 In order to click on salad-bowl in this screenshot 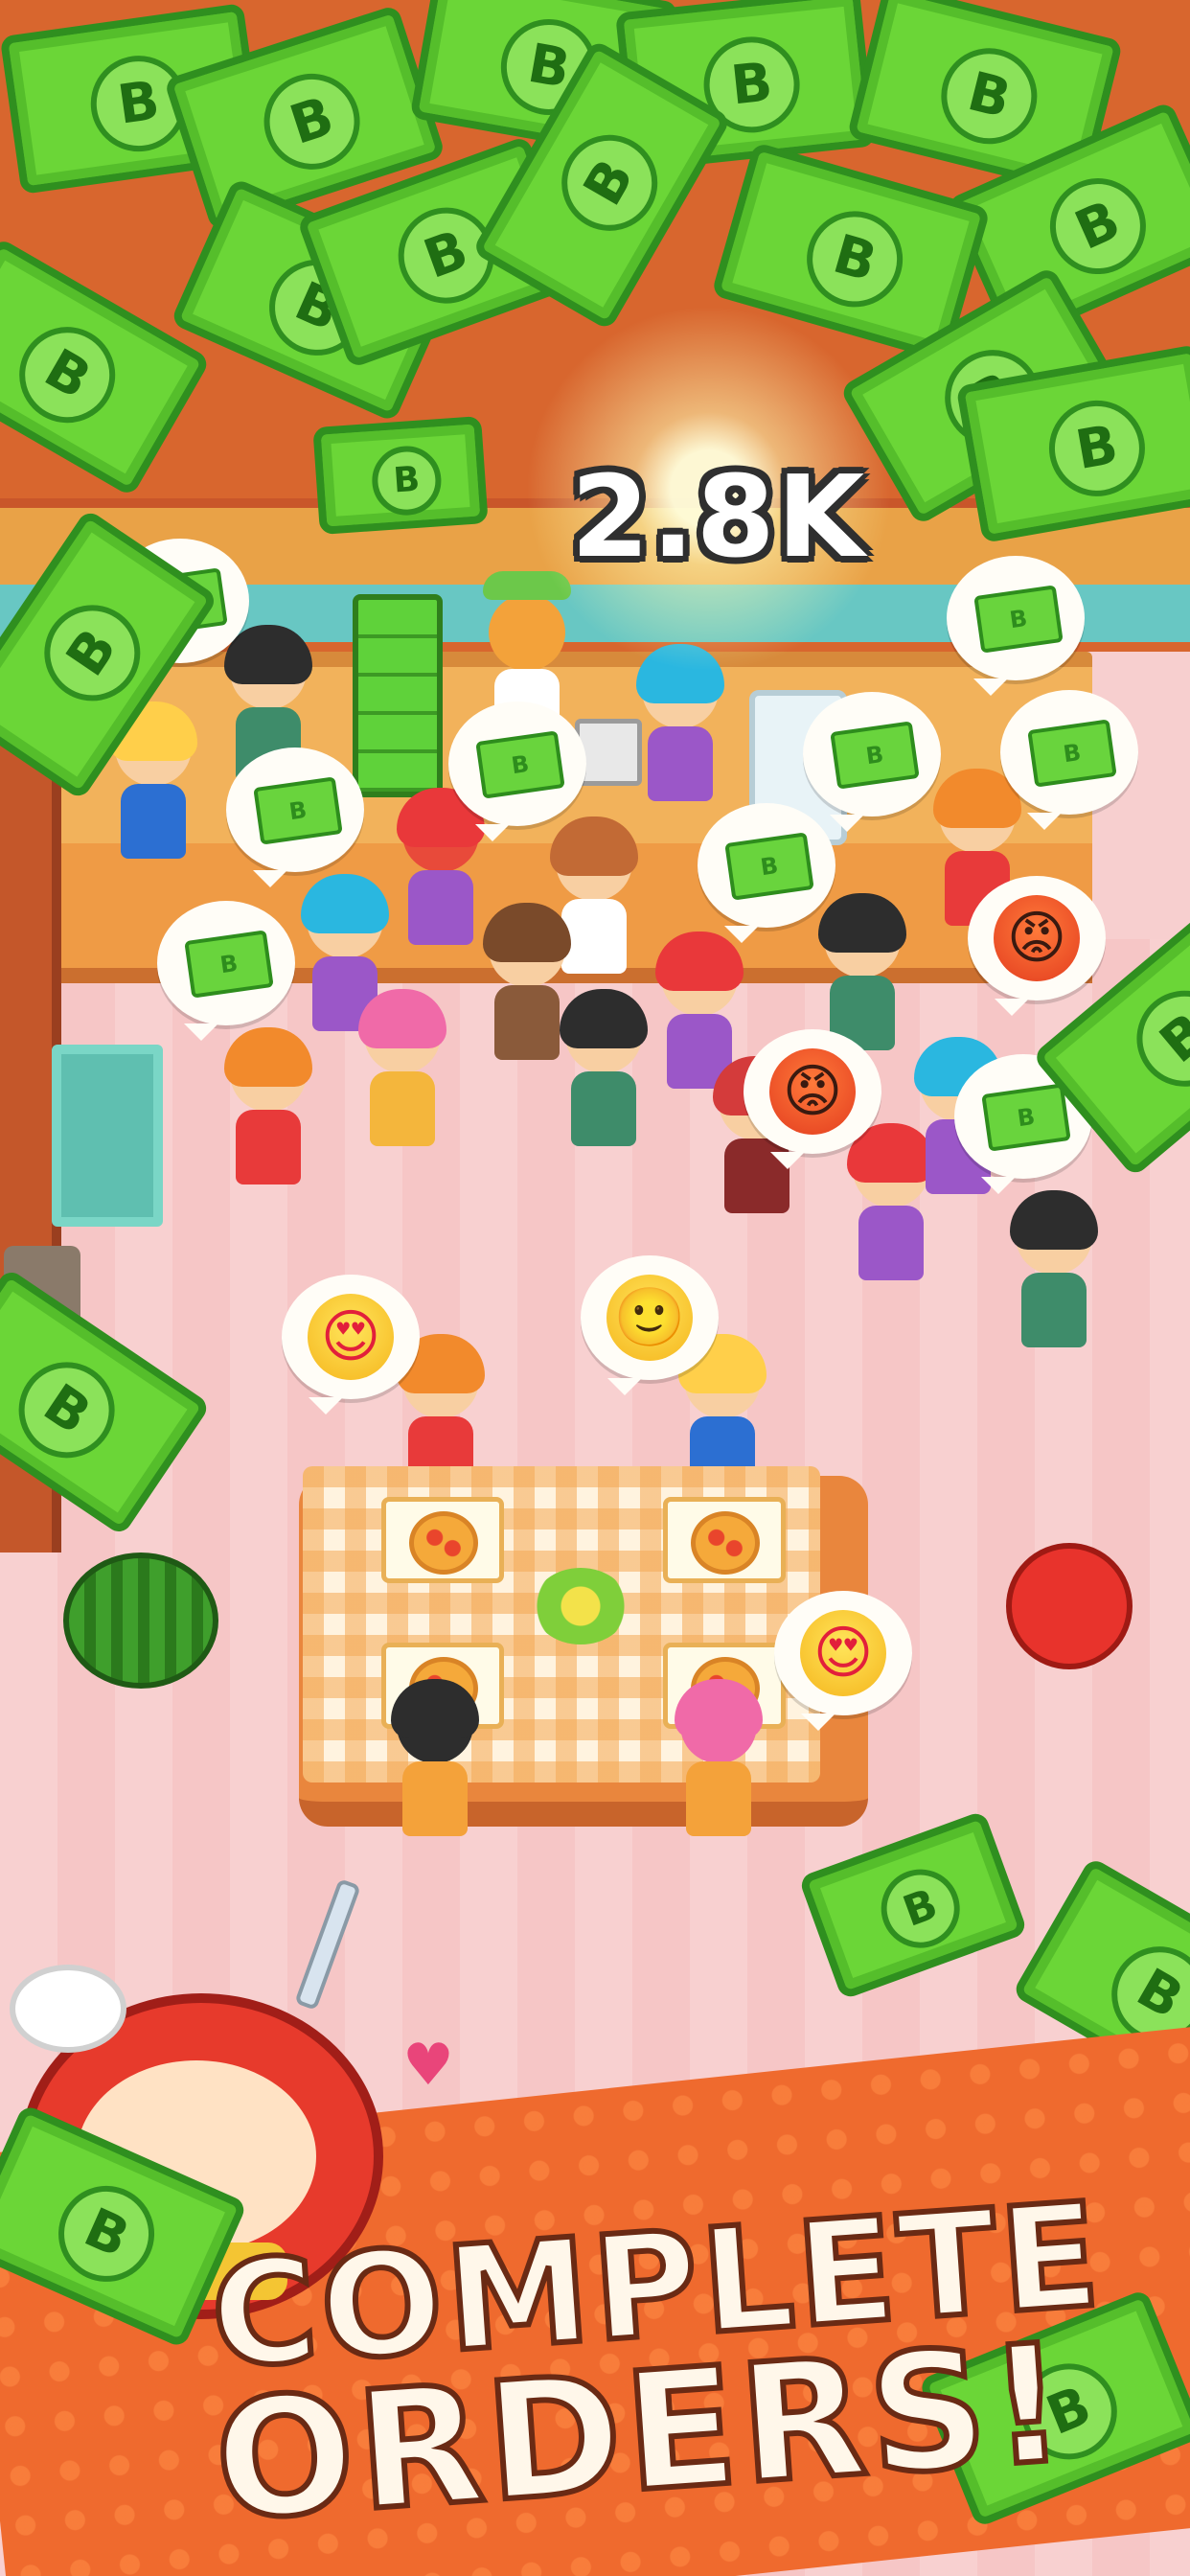, I will do `click(581, 1606)`.